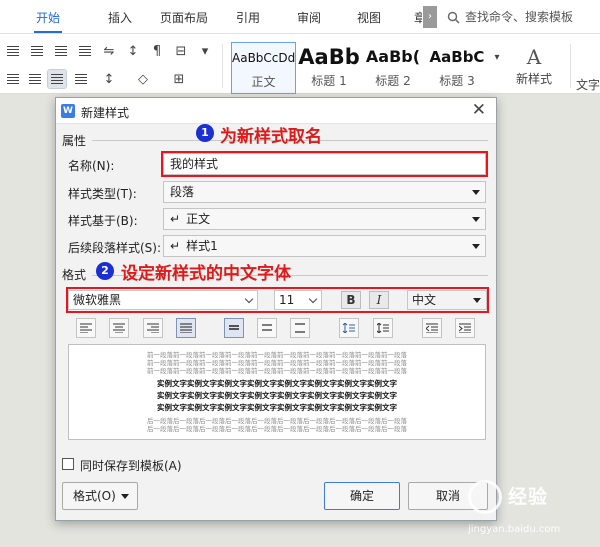  What do you see at coordinates (369, 17) in the screenshot?
I see `tab-view: 视图` at bounding box center [369, 17].